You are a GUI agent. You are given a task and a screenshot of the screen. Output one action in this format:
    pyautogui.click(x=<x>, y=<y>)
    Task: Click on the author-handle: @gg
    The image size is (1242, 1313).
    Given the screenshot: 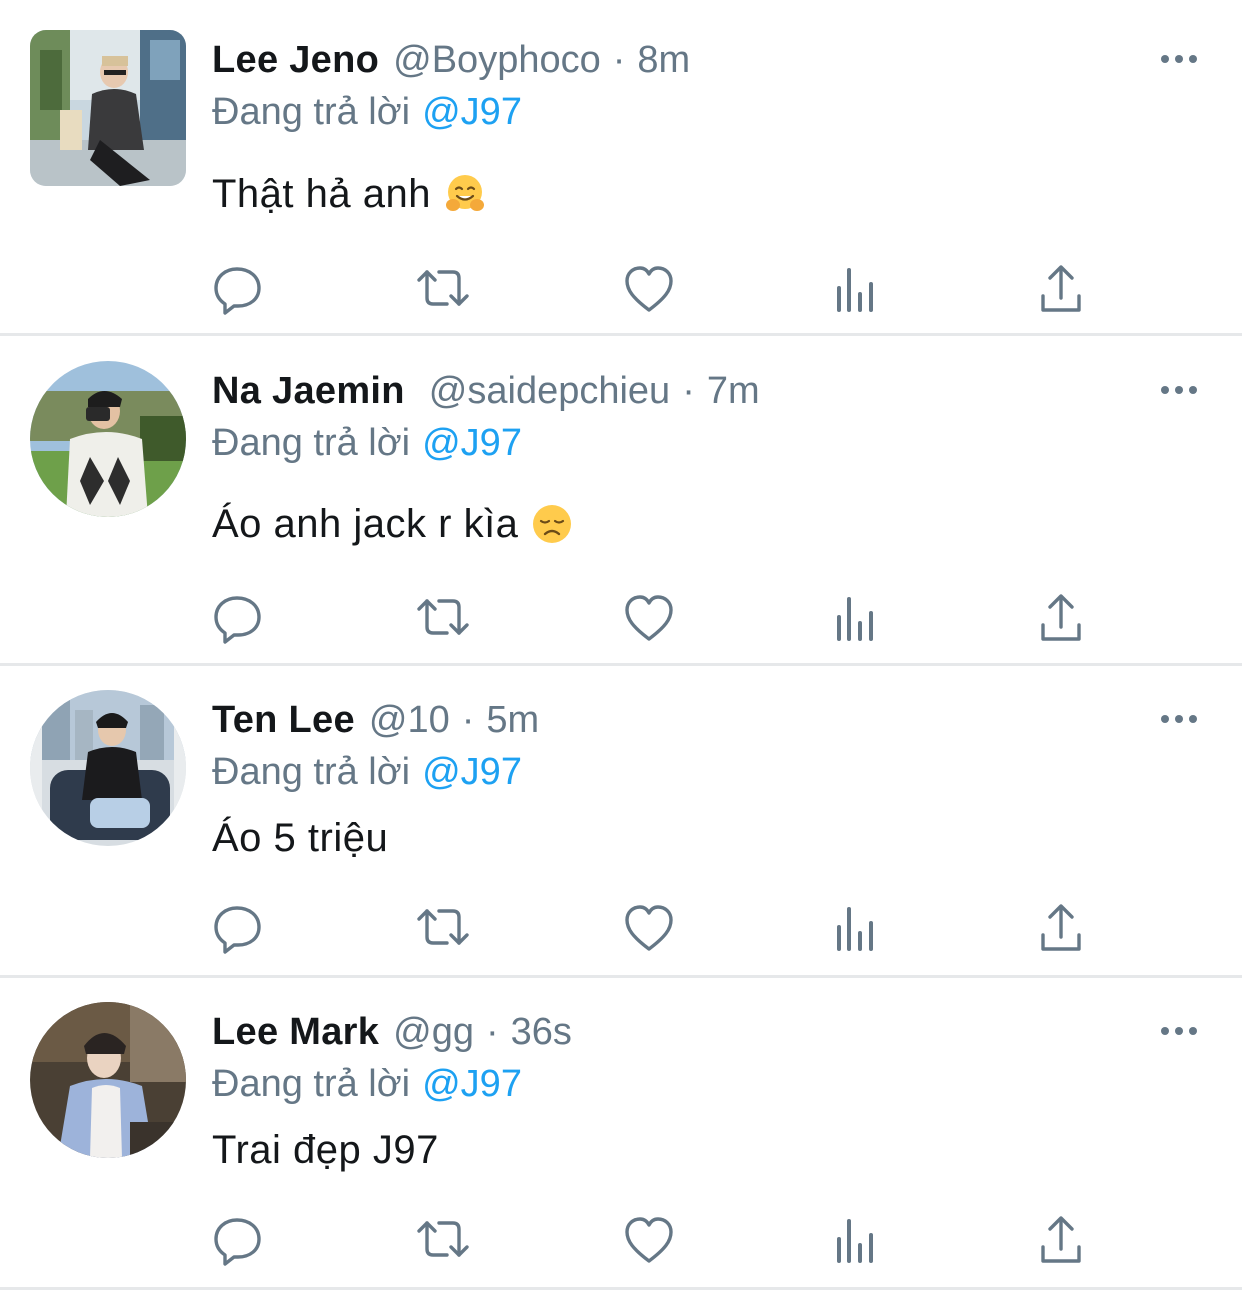 What is the action you would take?
    pyautogui.click(x=433, y=1032)
    